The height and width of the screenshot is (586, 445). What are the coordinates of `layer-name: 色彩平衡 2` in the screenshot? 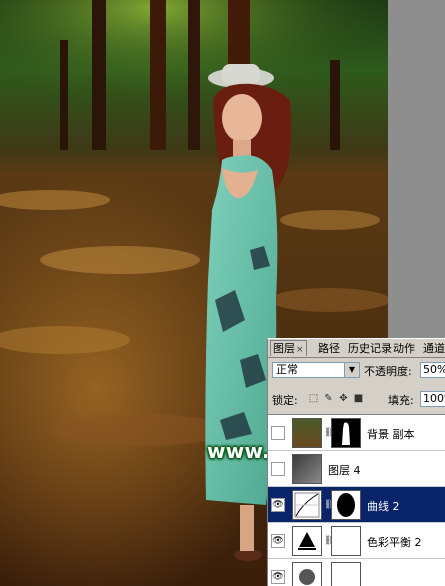 It's located at (394, 542).